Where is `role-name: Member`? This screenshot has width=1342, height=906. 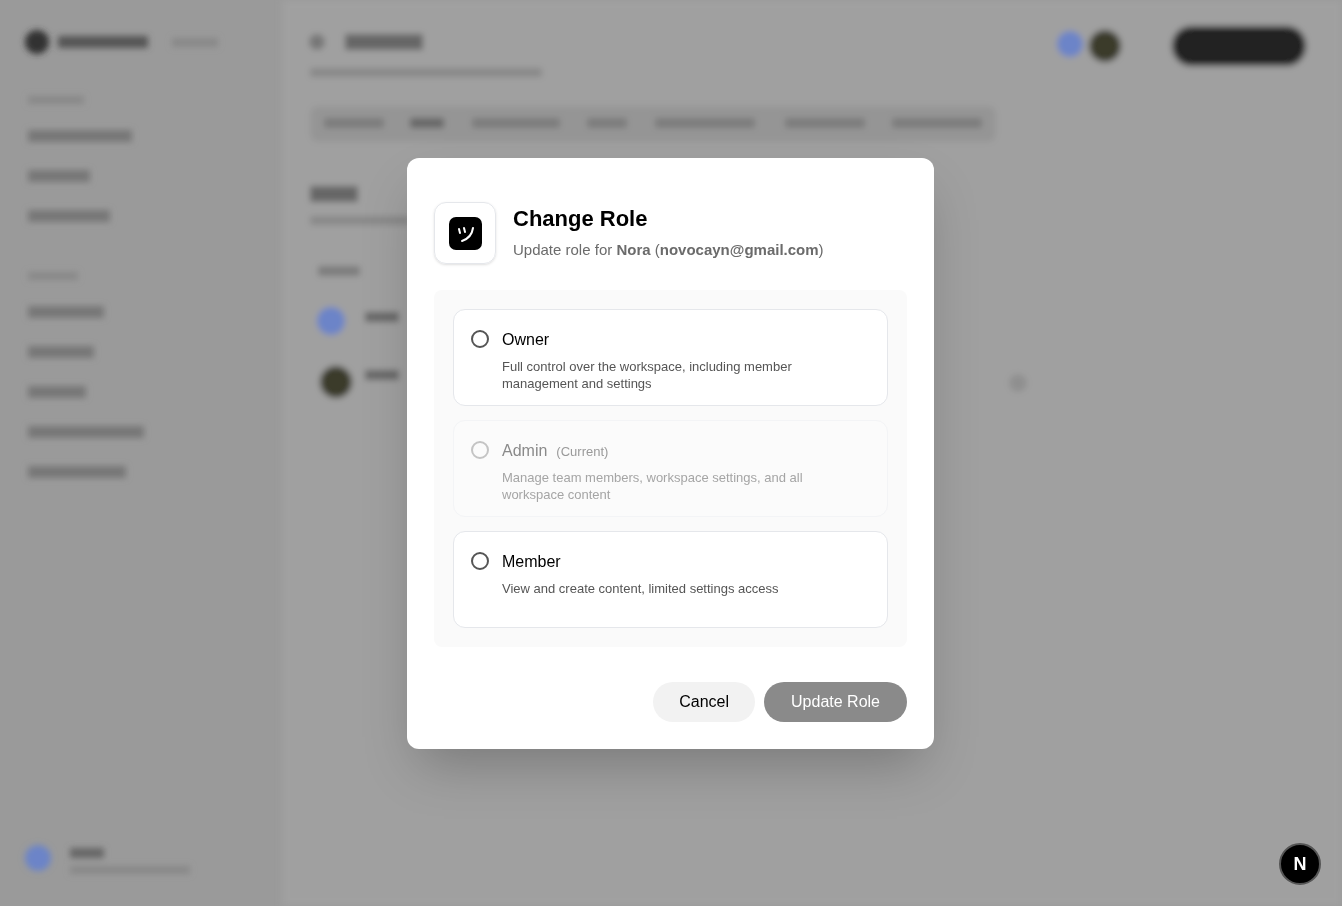 role-name: Member is located at coordinates (531, 562).